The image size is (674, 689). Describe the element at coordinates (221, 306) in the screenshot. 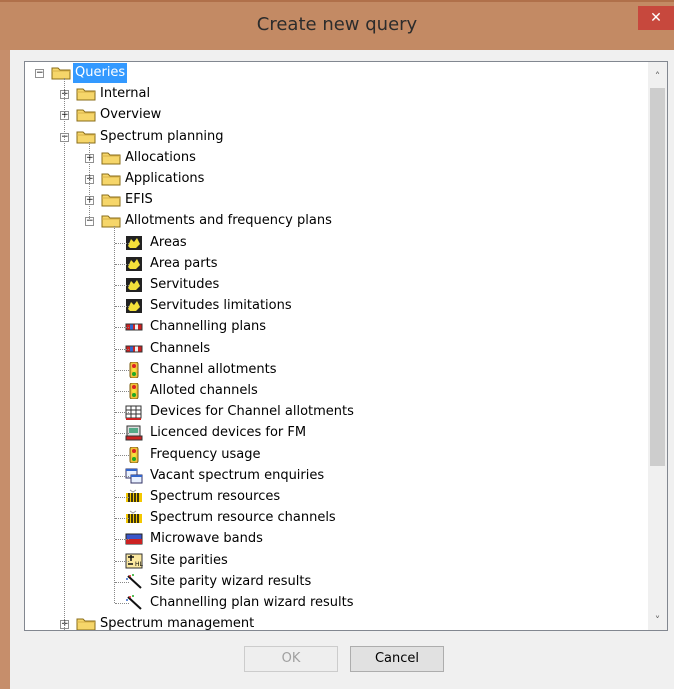

I see `tree-node-label: Servitudes limitations` at that location.